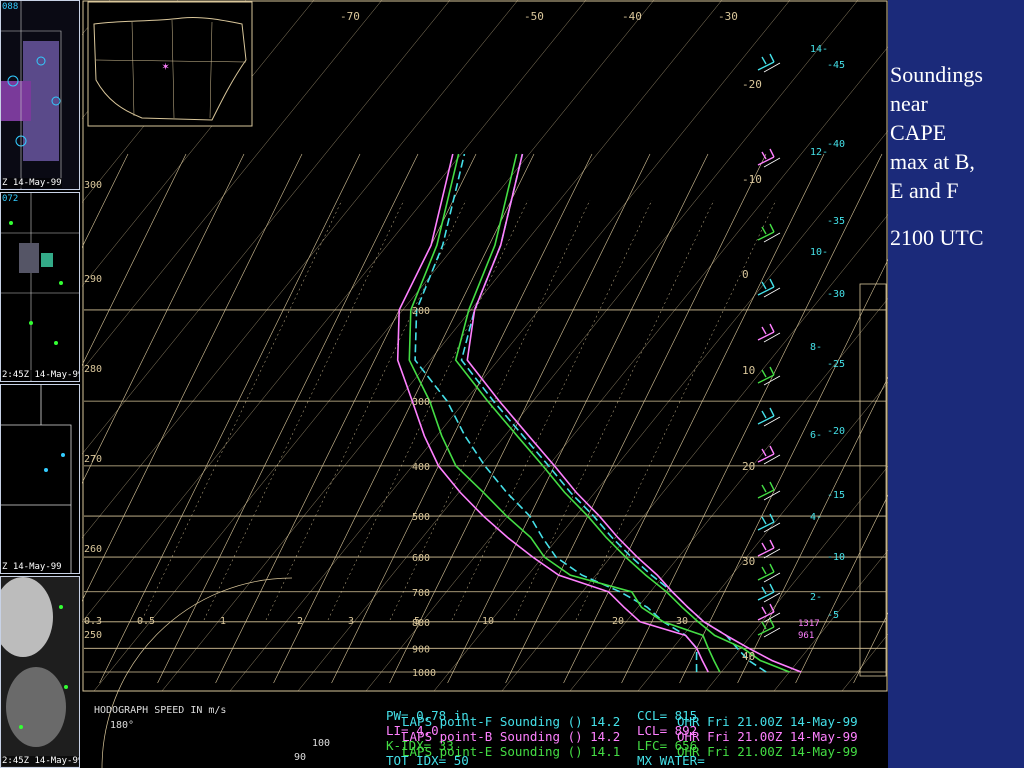 This screenshot has width=1024, height=768. Describe the element at coordinates (424, 673) in the screenshot. I see `isobar-label: 1000` at that location.